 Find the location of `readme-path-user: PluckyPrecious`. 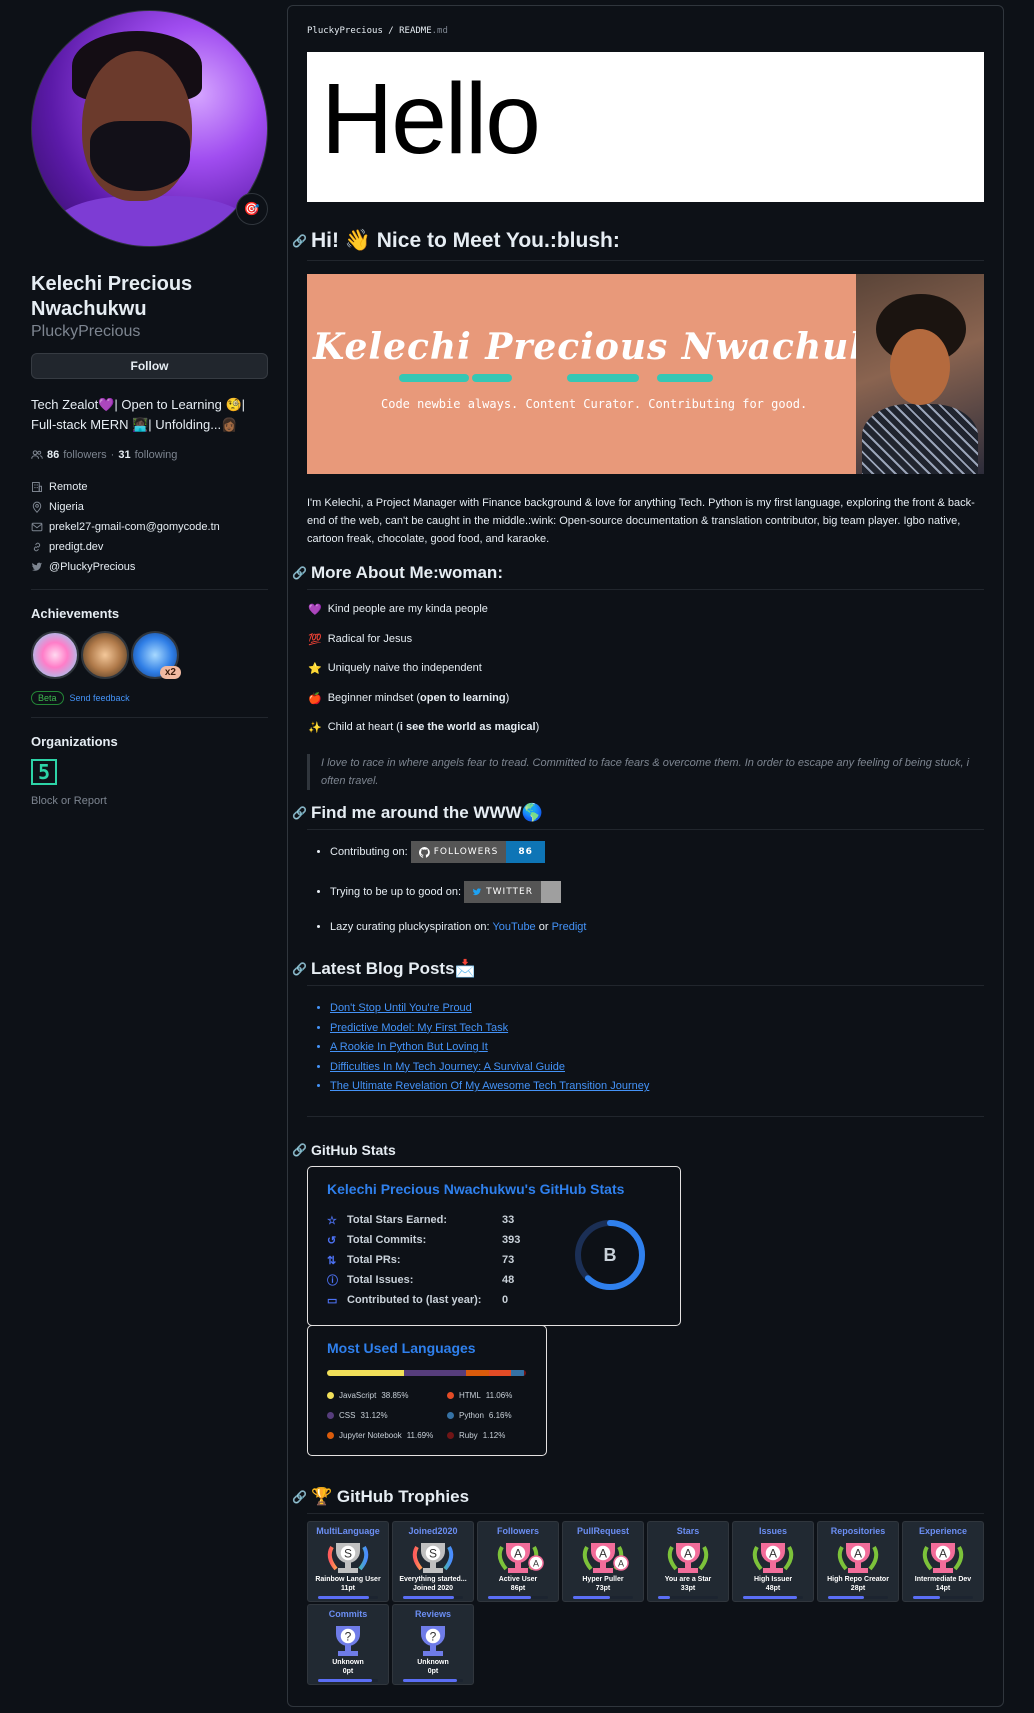

readme-path-user: PluckyPrecious is located at coordinates (345, 31).